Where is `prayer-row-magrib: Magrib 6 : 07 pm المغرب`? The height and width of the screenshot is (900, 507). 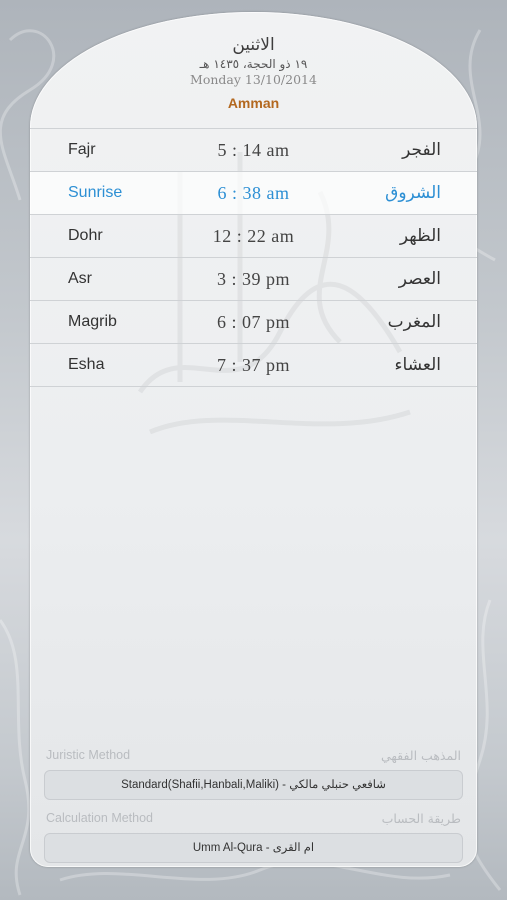 prayer-row-magrib: Magrib 6 : 07 pm المغرب is located at coordinates (253, 322).